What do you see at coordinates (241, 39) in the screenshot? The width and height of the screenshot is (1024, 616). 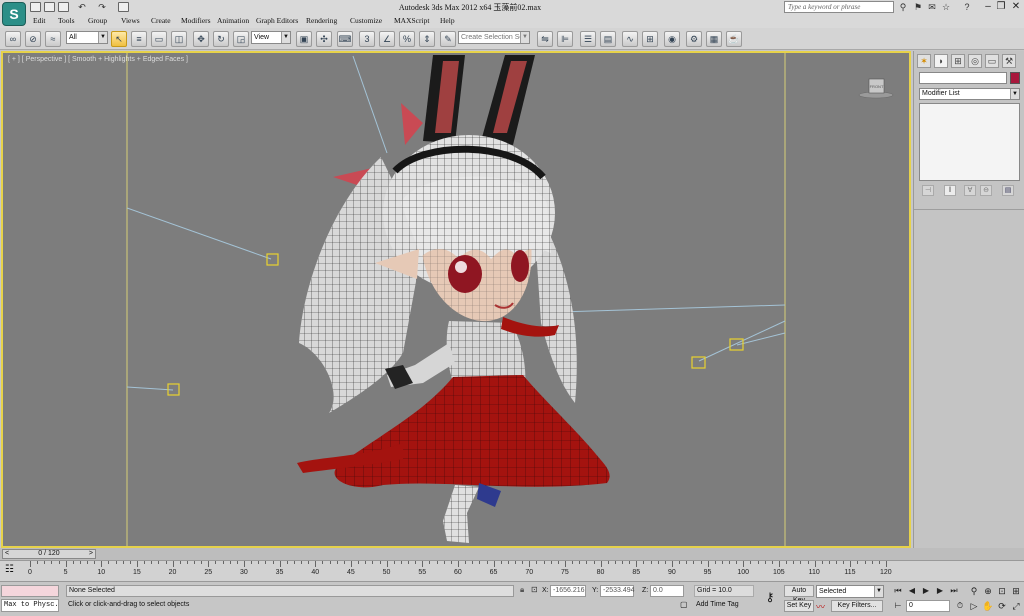 I see `select-and-scale-icon: ◲` at bounding box center [241, 39].